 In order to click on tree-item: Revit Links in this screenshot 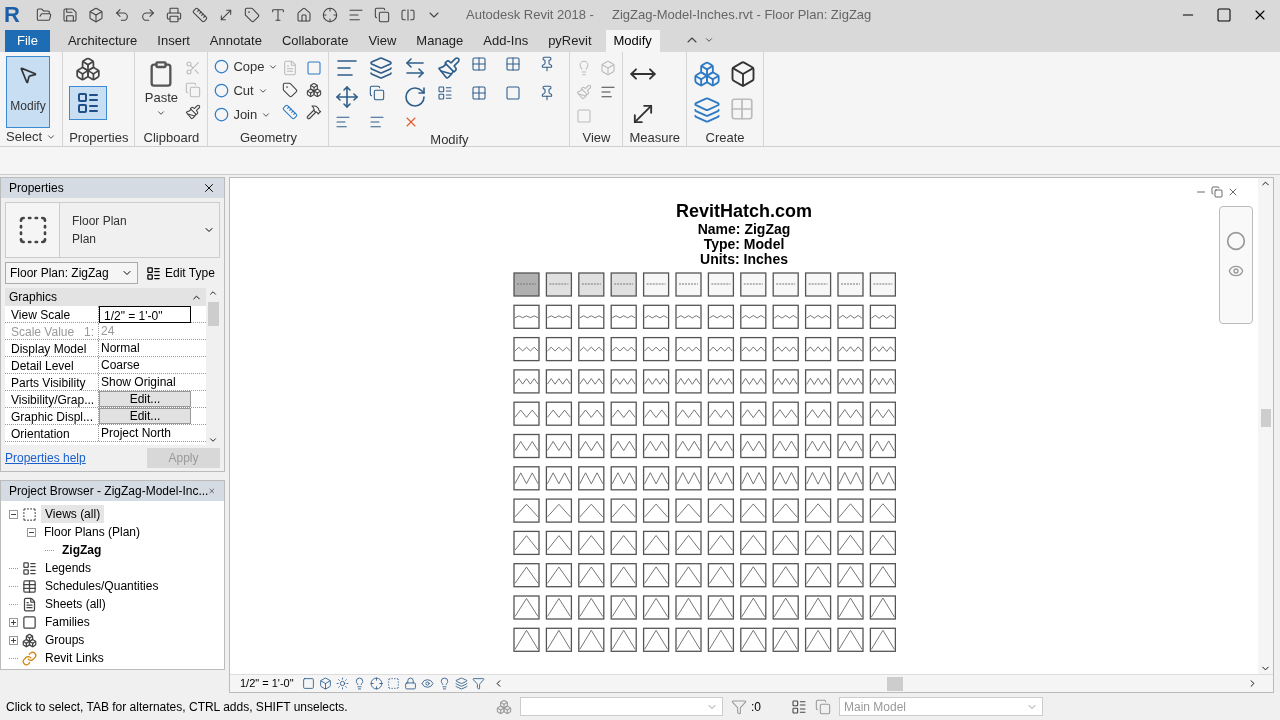, I will do `click(74, 658)`.